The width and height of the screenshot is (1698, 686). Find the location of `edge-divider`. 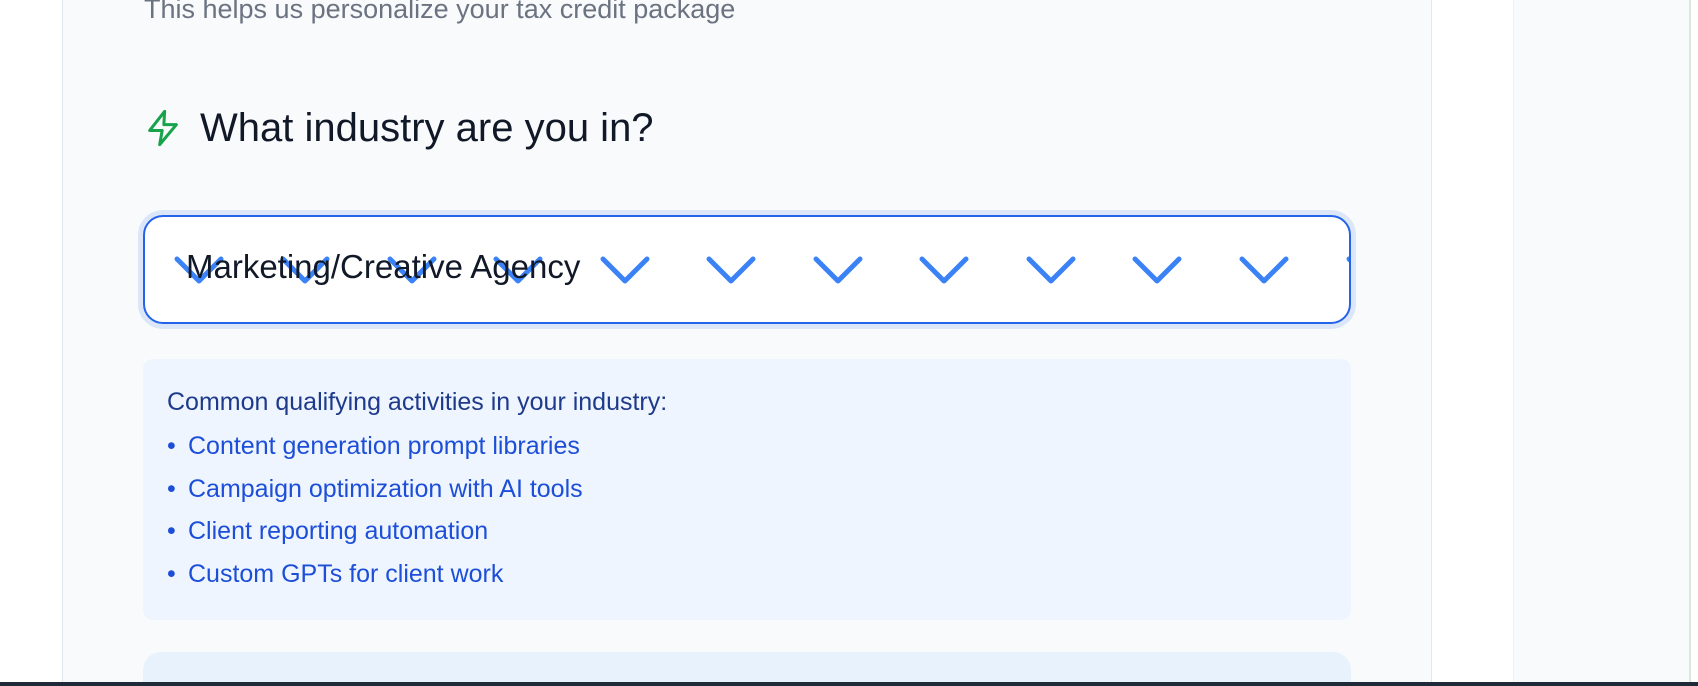

edge-divider is located at coordinates (1690, 343).